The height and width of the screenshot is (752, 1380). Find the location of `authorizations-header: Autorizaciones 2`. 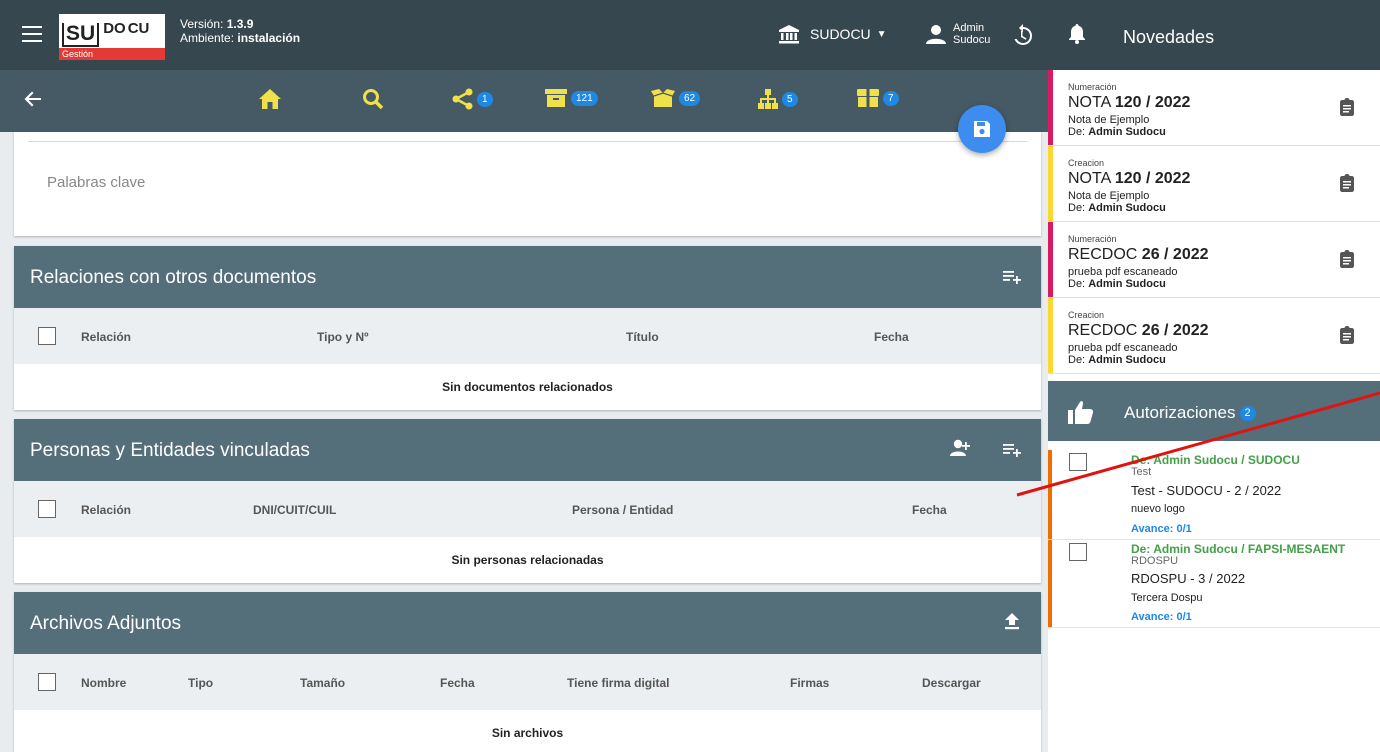

authorizations-header: Autorizaciones 2 is located at coordinates (1214, 411).